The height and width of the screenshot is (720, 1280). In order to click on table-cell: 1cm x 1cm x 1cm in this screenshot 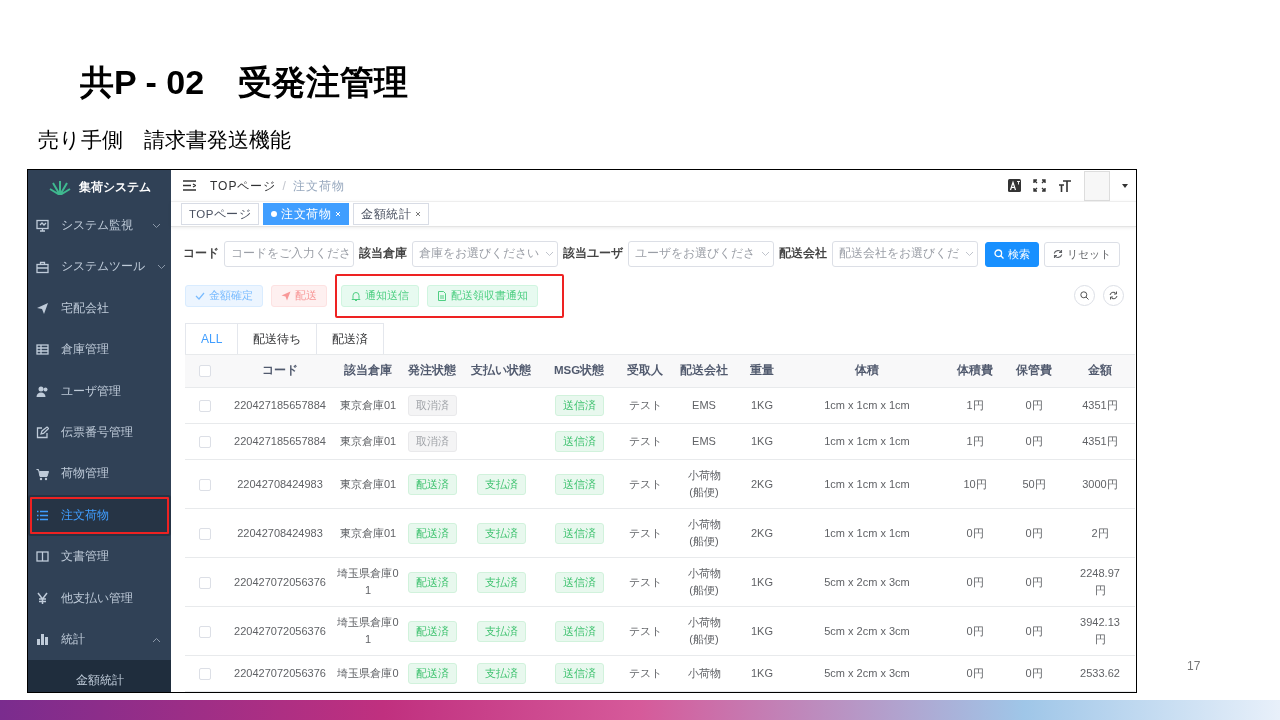, I will do `click(867, 483)`.